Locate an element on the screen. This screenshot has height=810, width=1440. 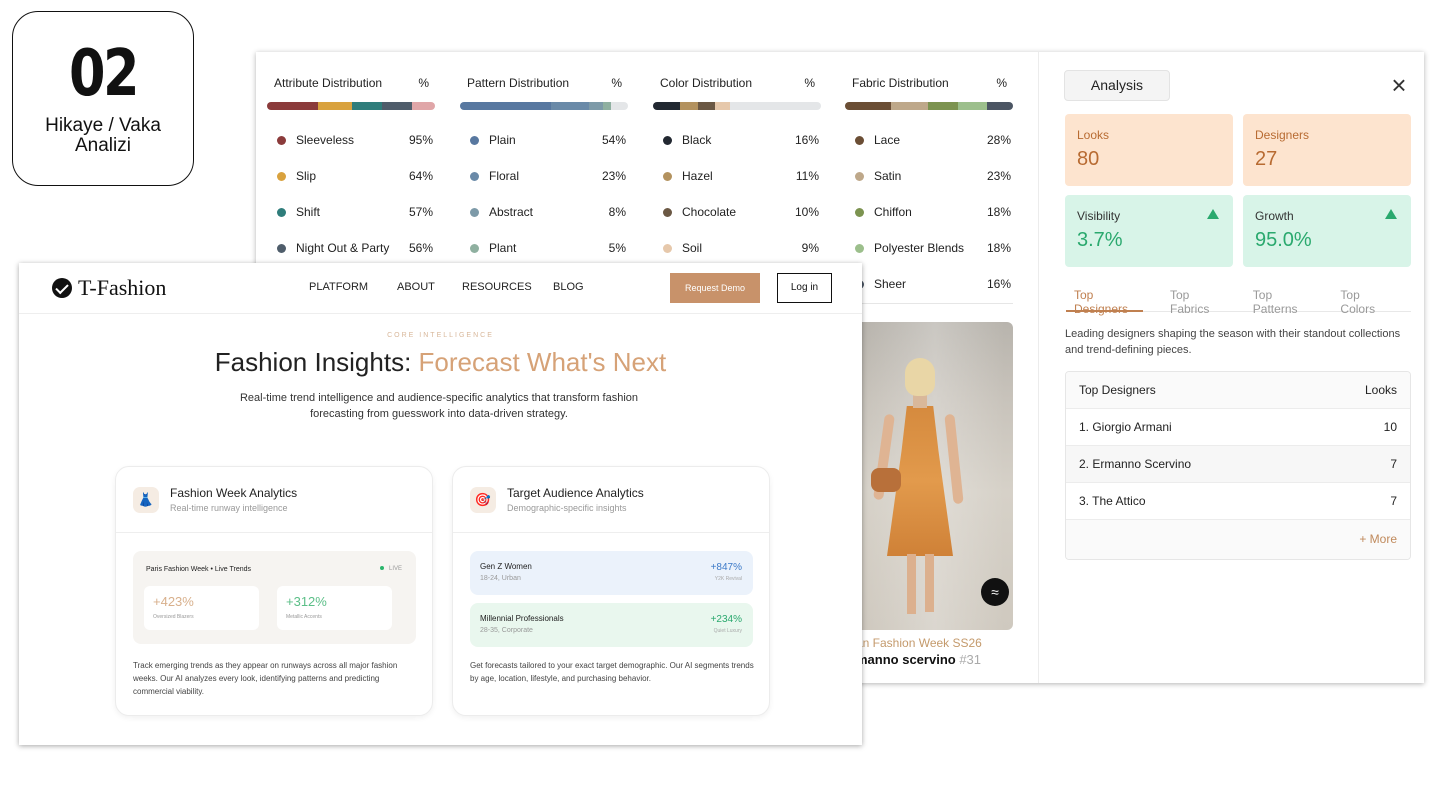
trend-metric: +423% Oversized Blazers is located at coordinates (201, 608).